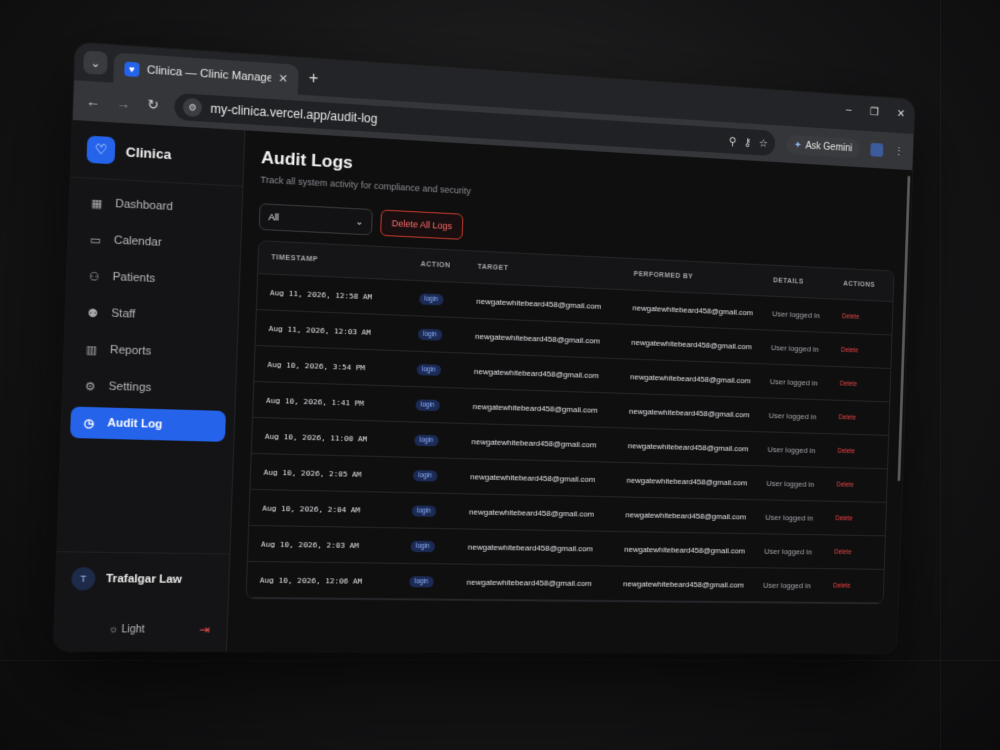 The height and width of the screenshot is (750, 1000). What do you see at coordinates (316, 219) in the screenshot?
I see `action-filter-select: All ⌄` at bounding box center [316, 219].